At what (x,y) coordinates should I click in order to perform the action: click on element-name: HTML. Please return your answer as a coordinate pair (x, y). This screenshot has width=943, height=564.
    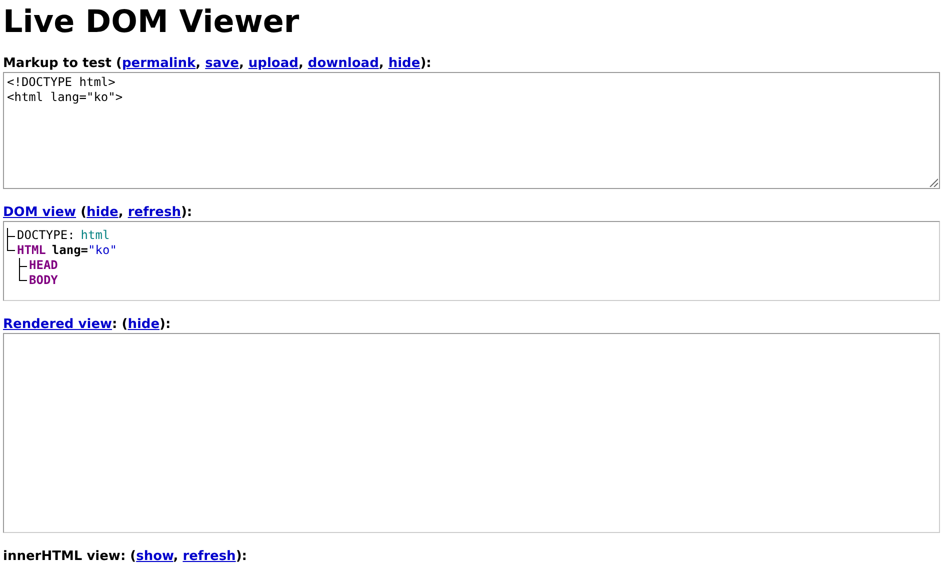
    Looking at the image, I should click on (31, 250).